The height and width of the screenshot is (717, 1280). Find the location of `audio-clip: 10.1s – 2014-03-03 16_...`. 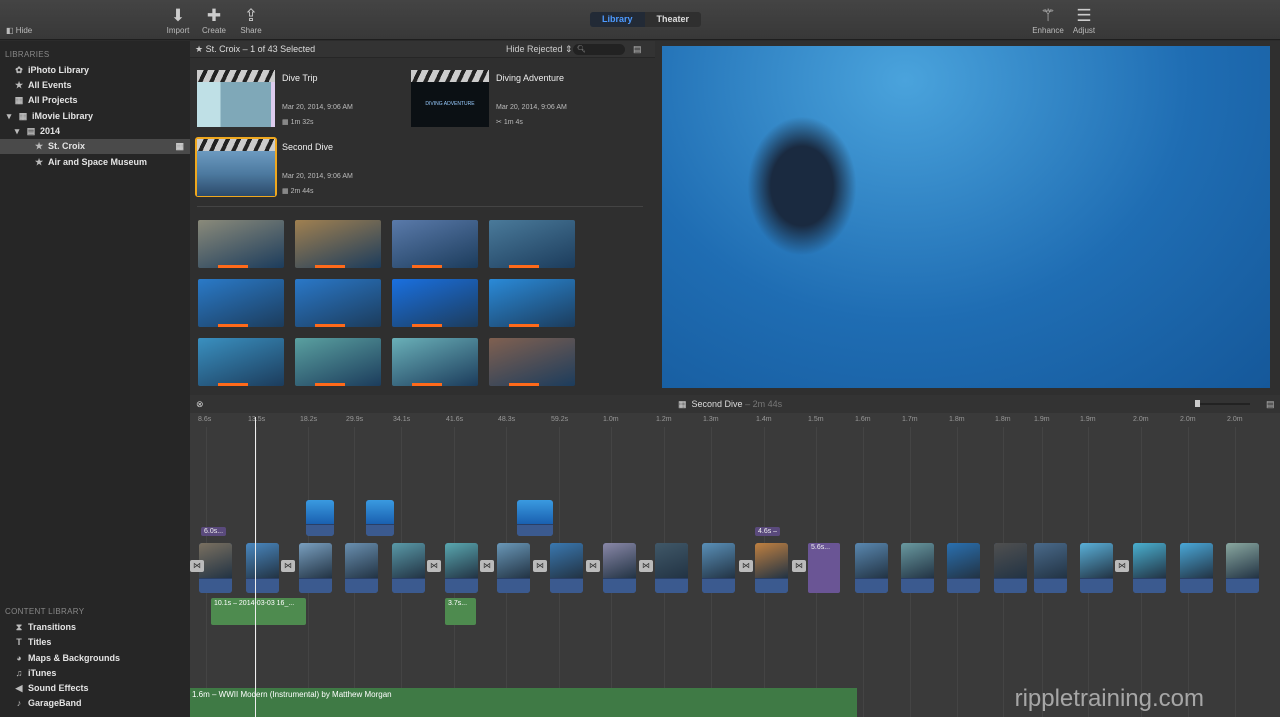

audio-clip: 10.1s – 2014-03-03 16_... is located at coordinates (258, 611).